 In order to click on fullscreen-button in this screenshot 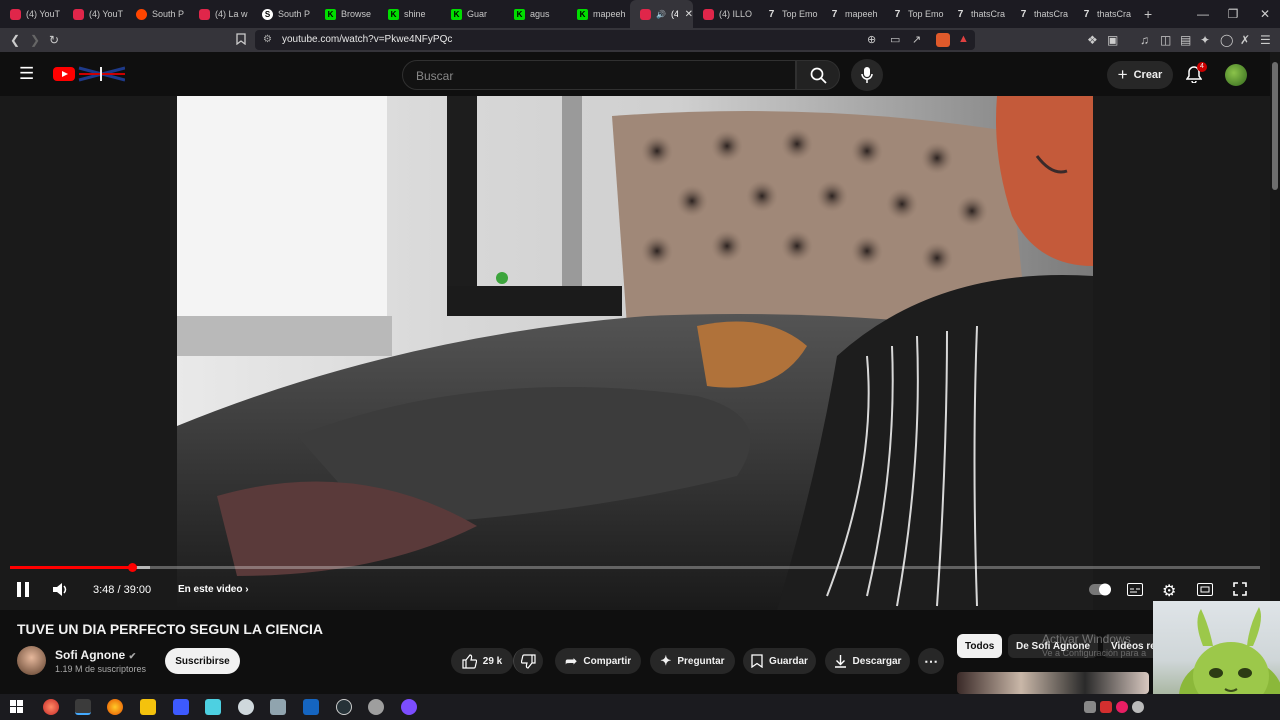, I will do `click(1240, 590)`.